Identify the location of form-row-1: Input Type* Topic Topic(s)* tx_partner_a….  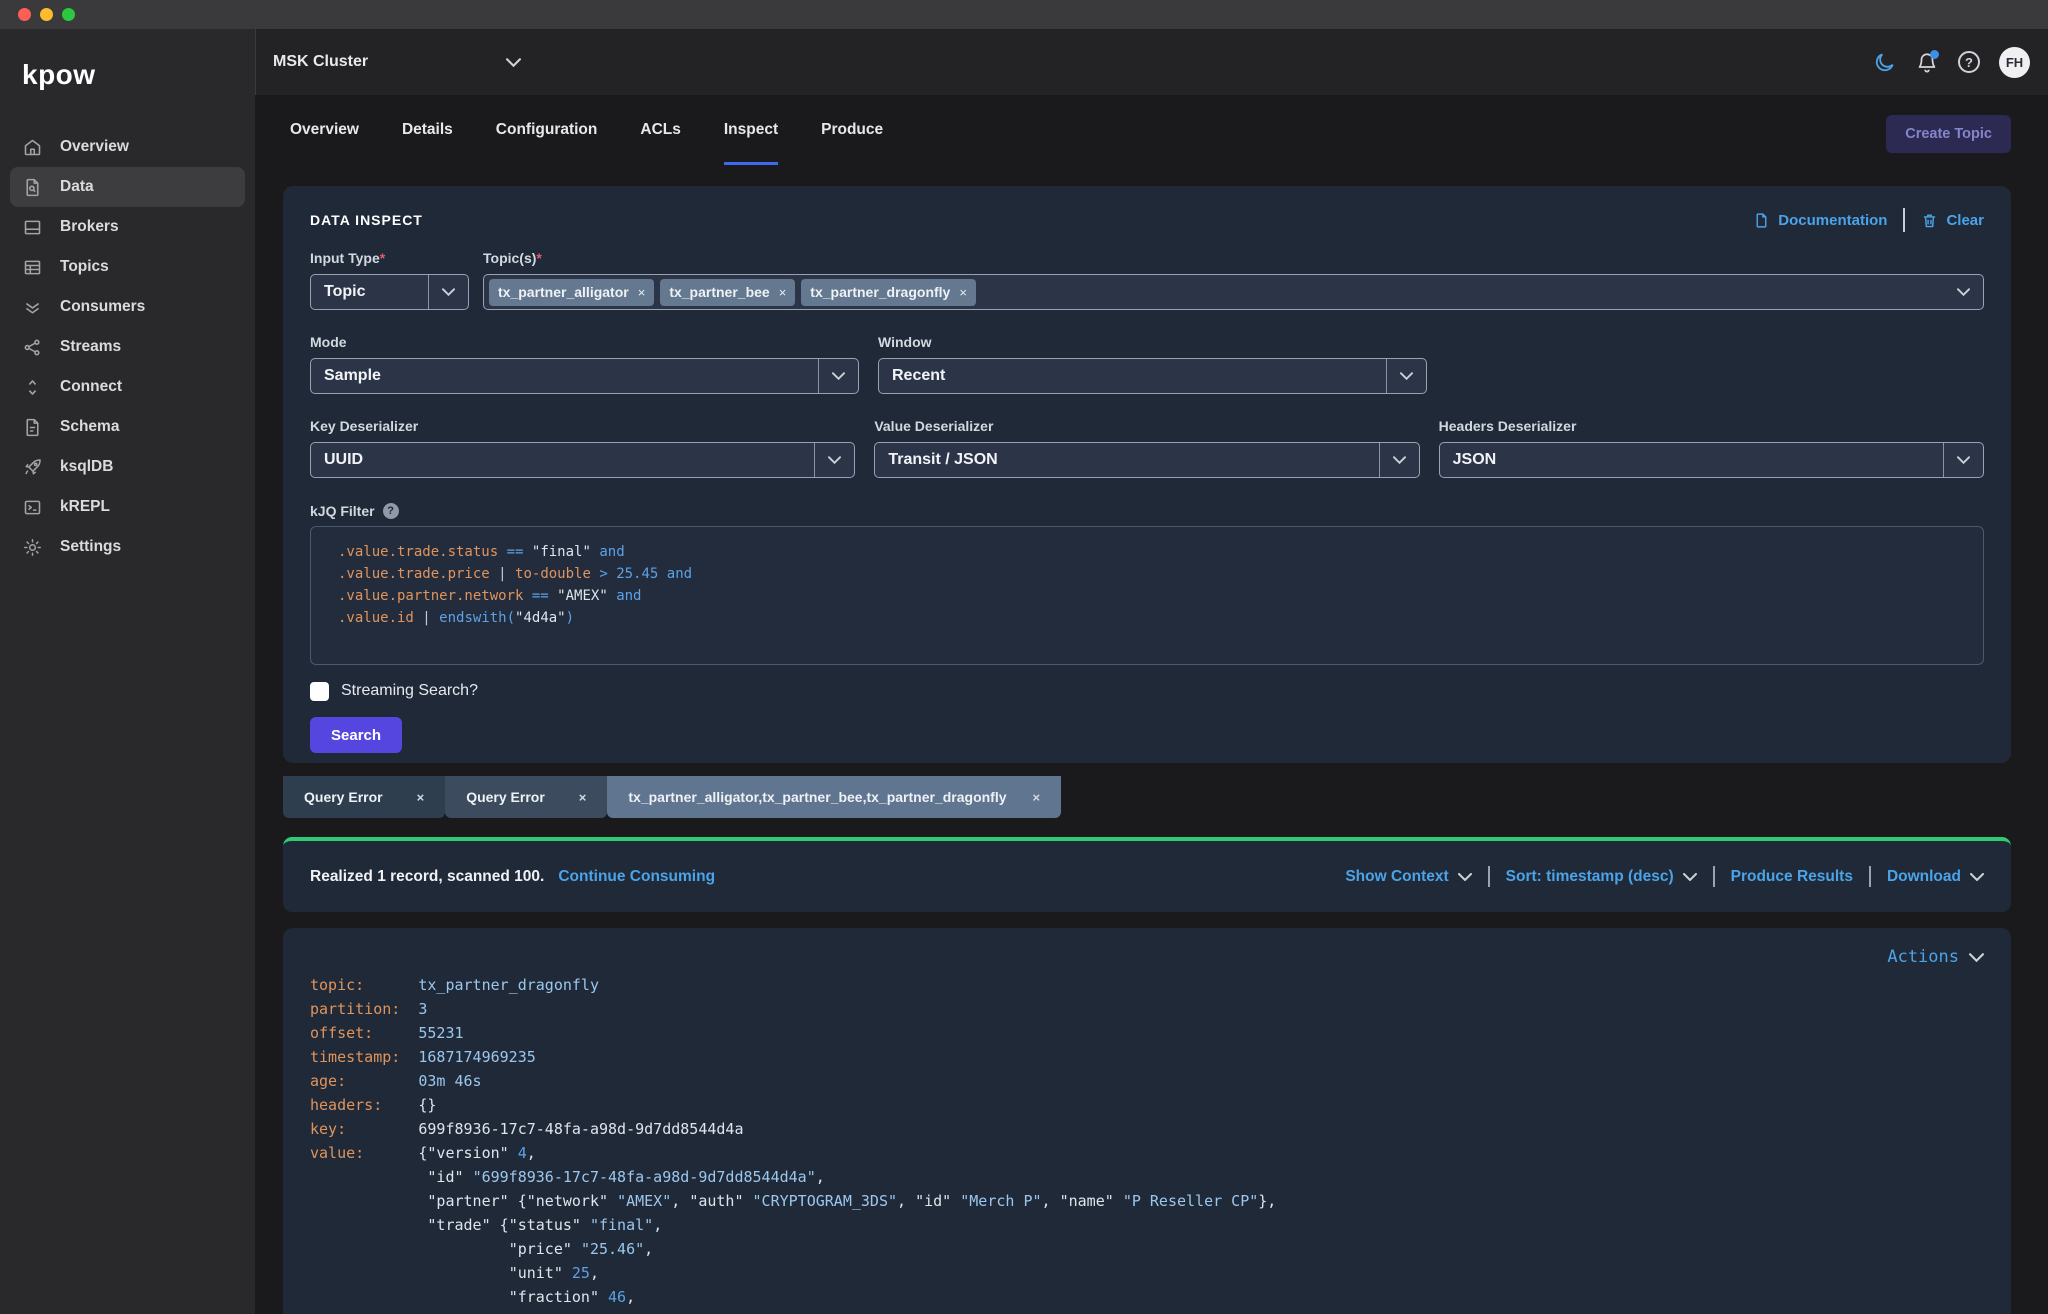
(1147, 280).